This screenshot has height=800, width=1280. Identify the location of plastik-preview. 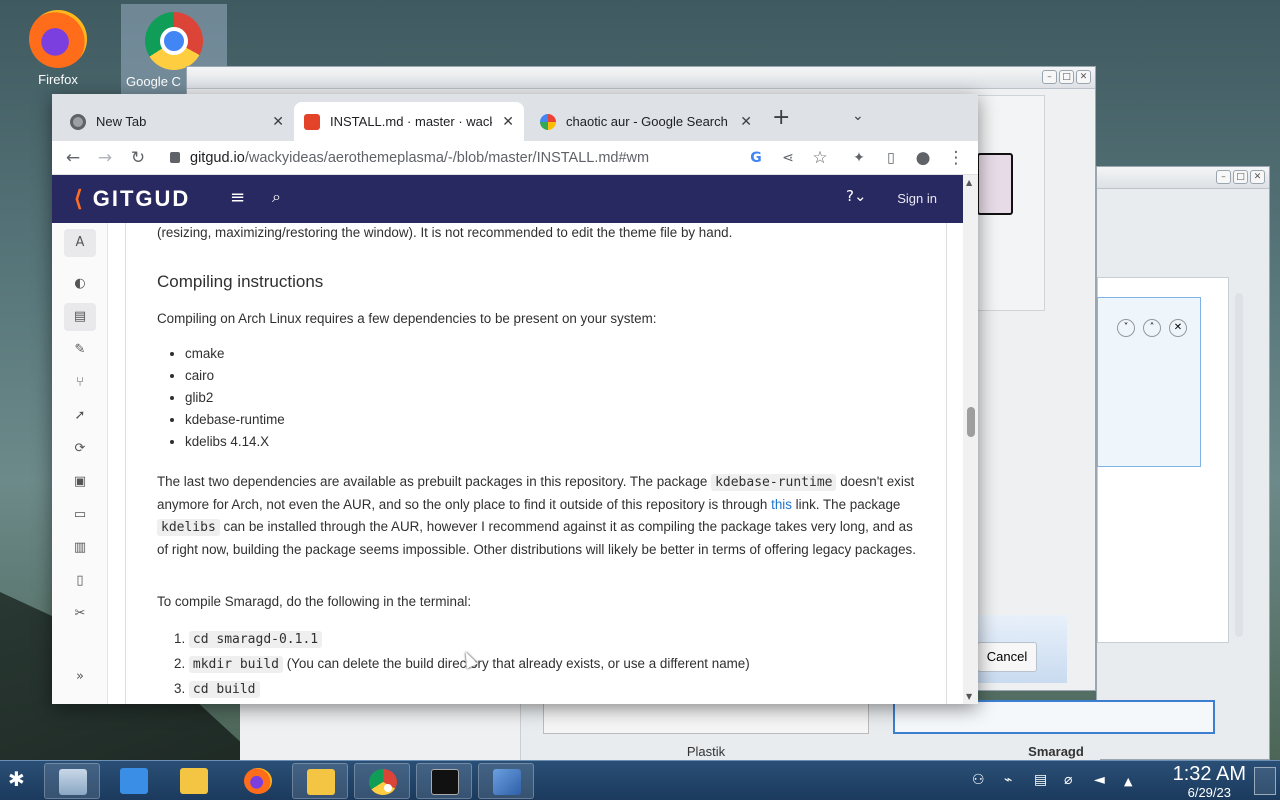
(706, 717).